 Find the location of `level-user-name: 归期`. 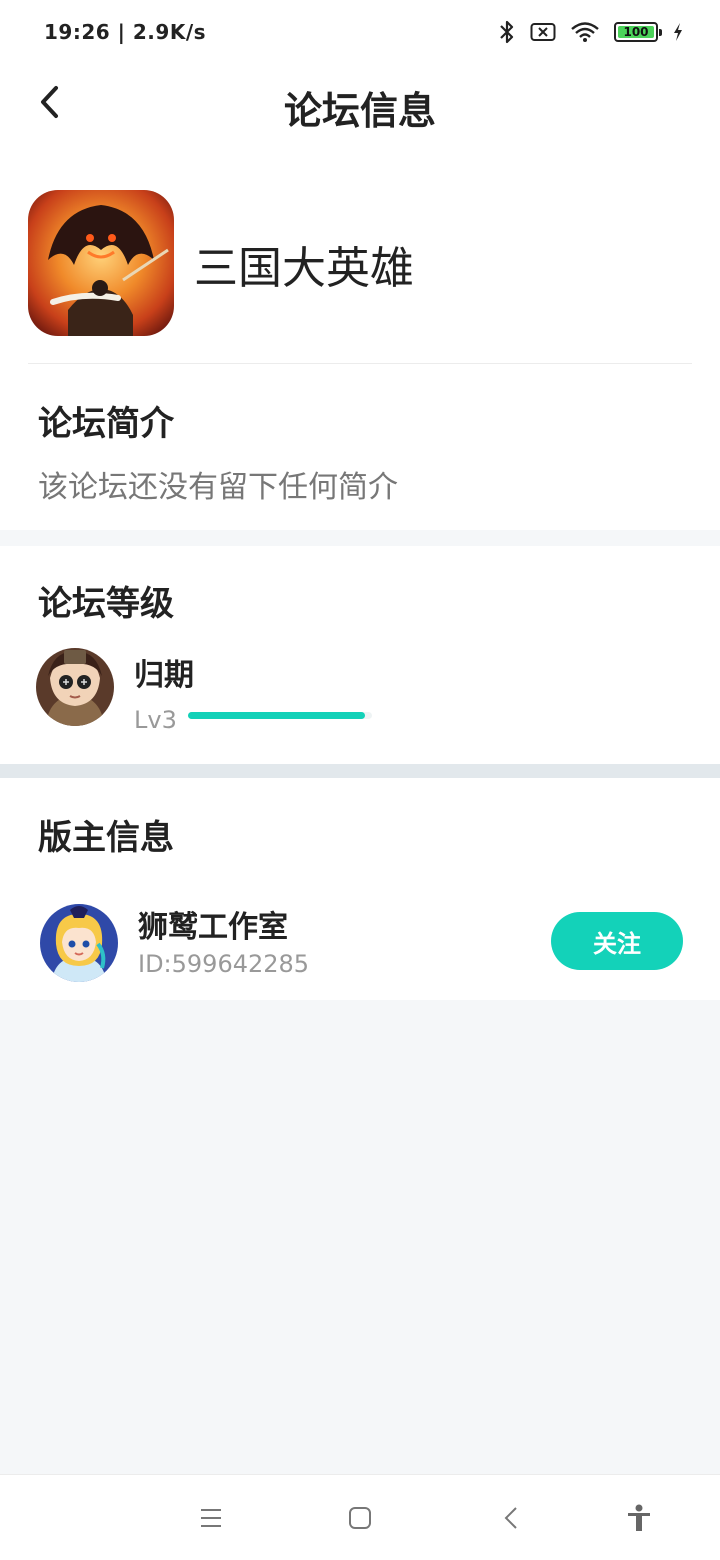

level-user-name: 归期 is located at coordinates (164, 675).